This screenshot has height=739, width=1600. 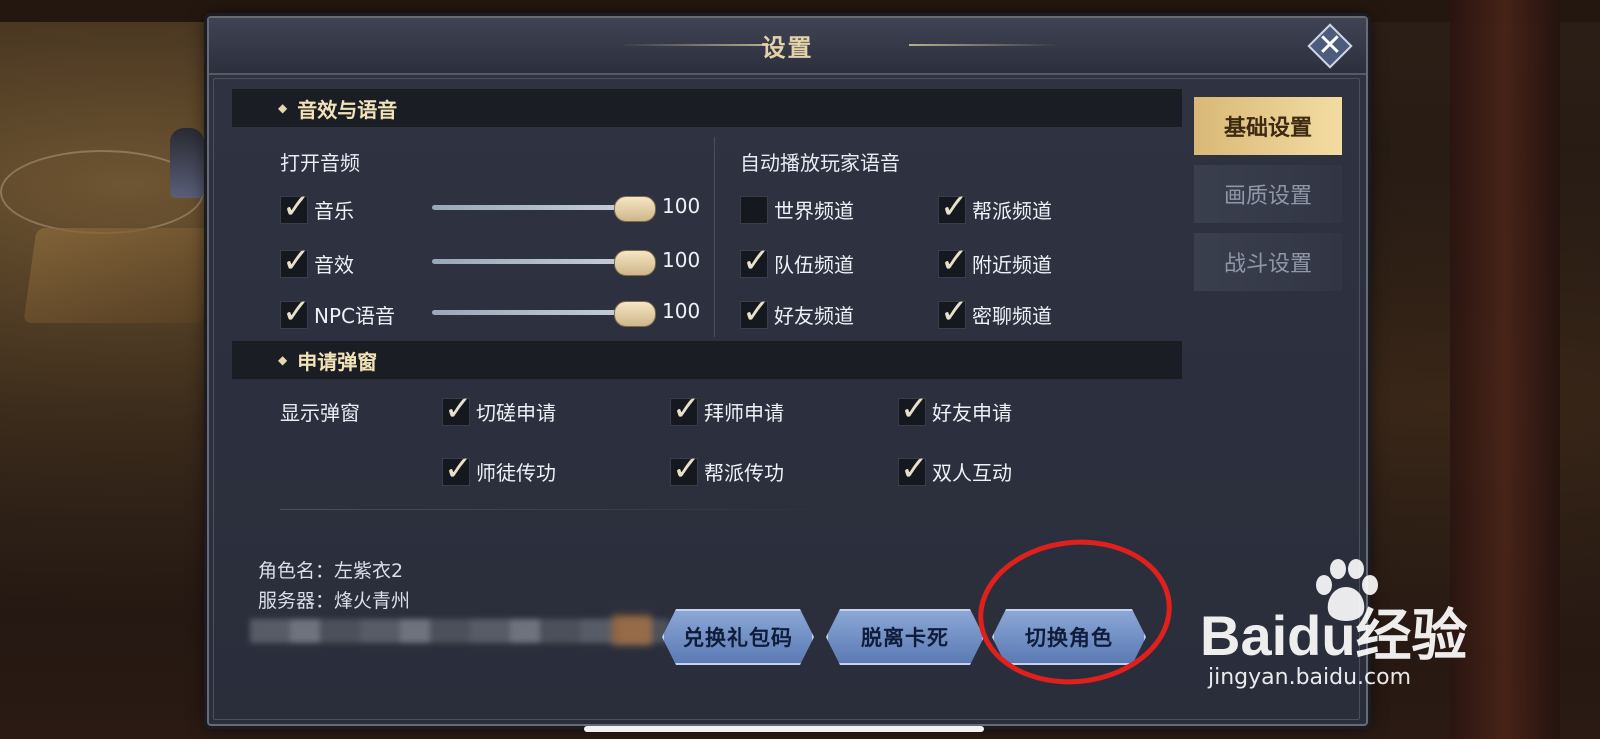 I want to click on close-x-icon: ✕, so click(x=1330, y=45).